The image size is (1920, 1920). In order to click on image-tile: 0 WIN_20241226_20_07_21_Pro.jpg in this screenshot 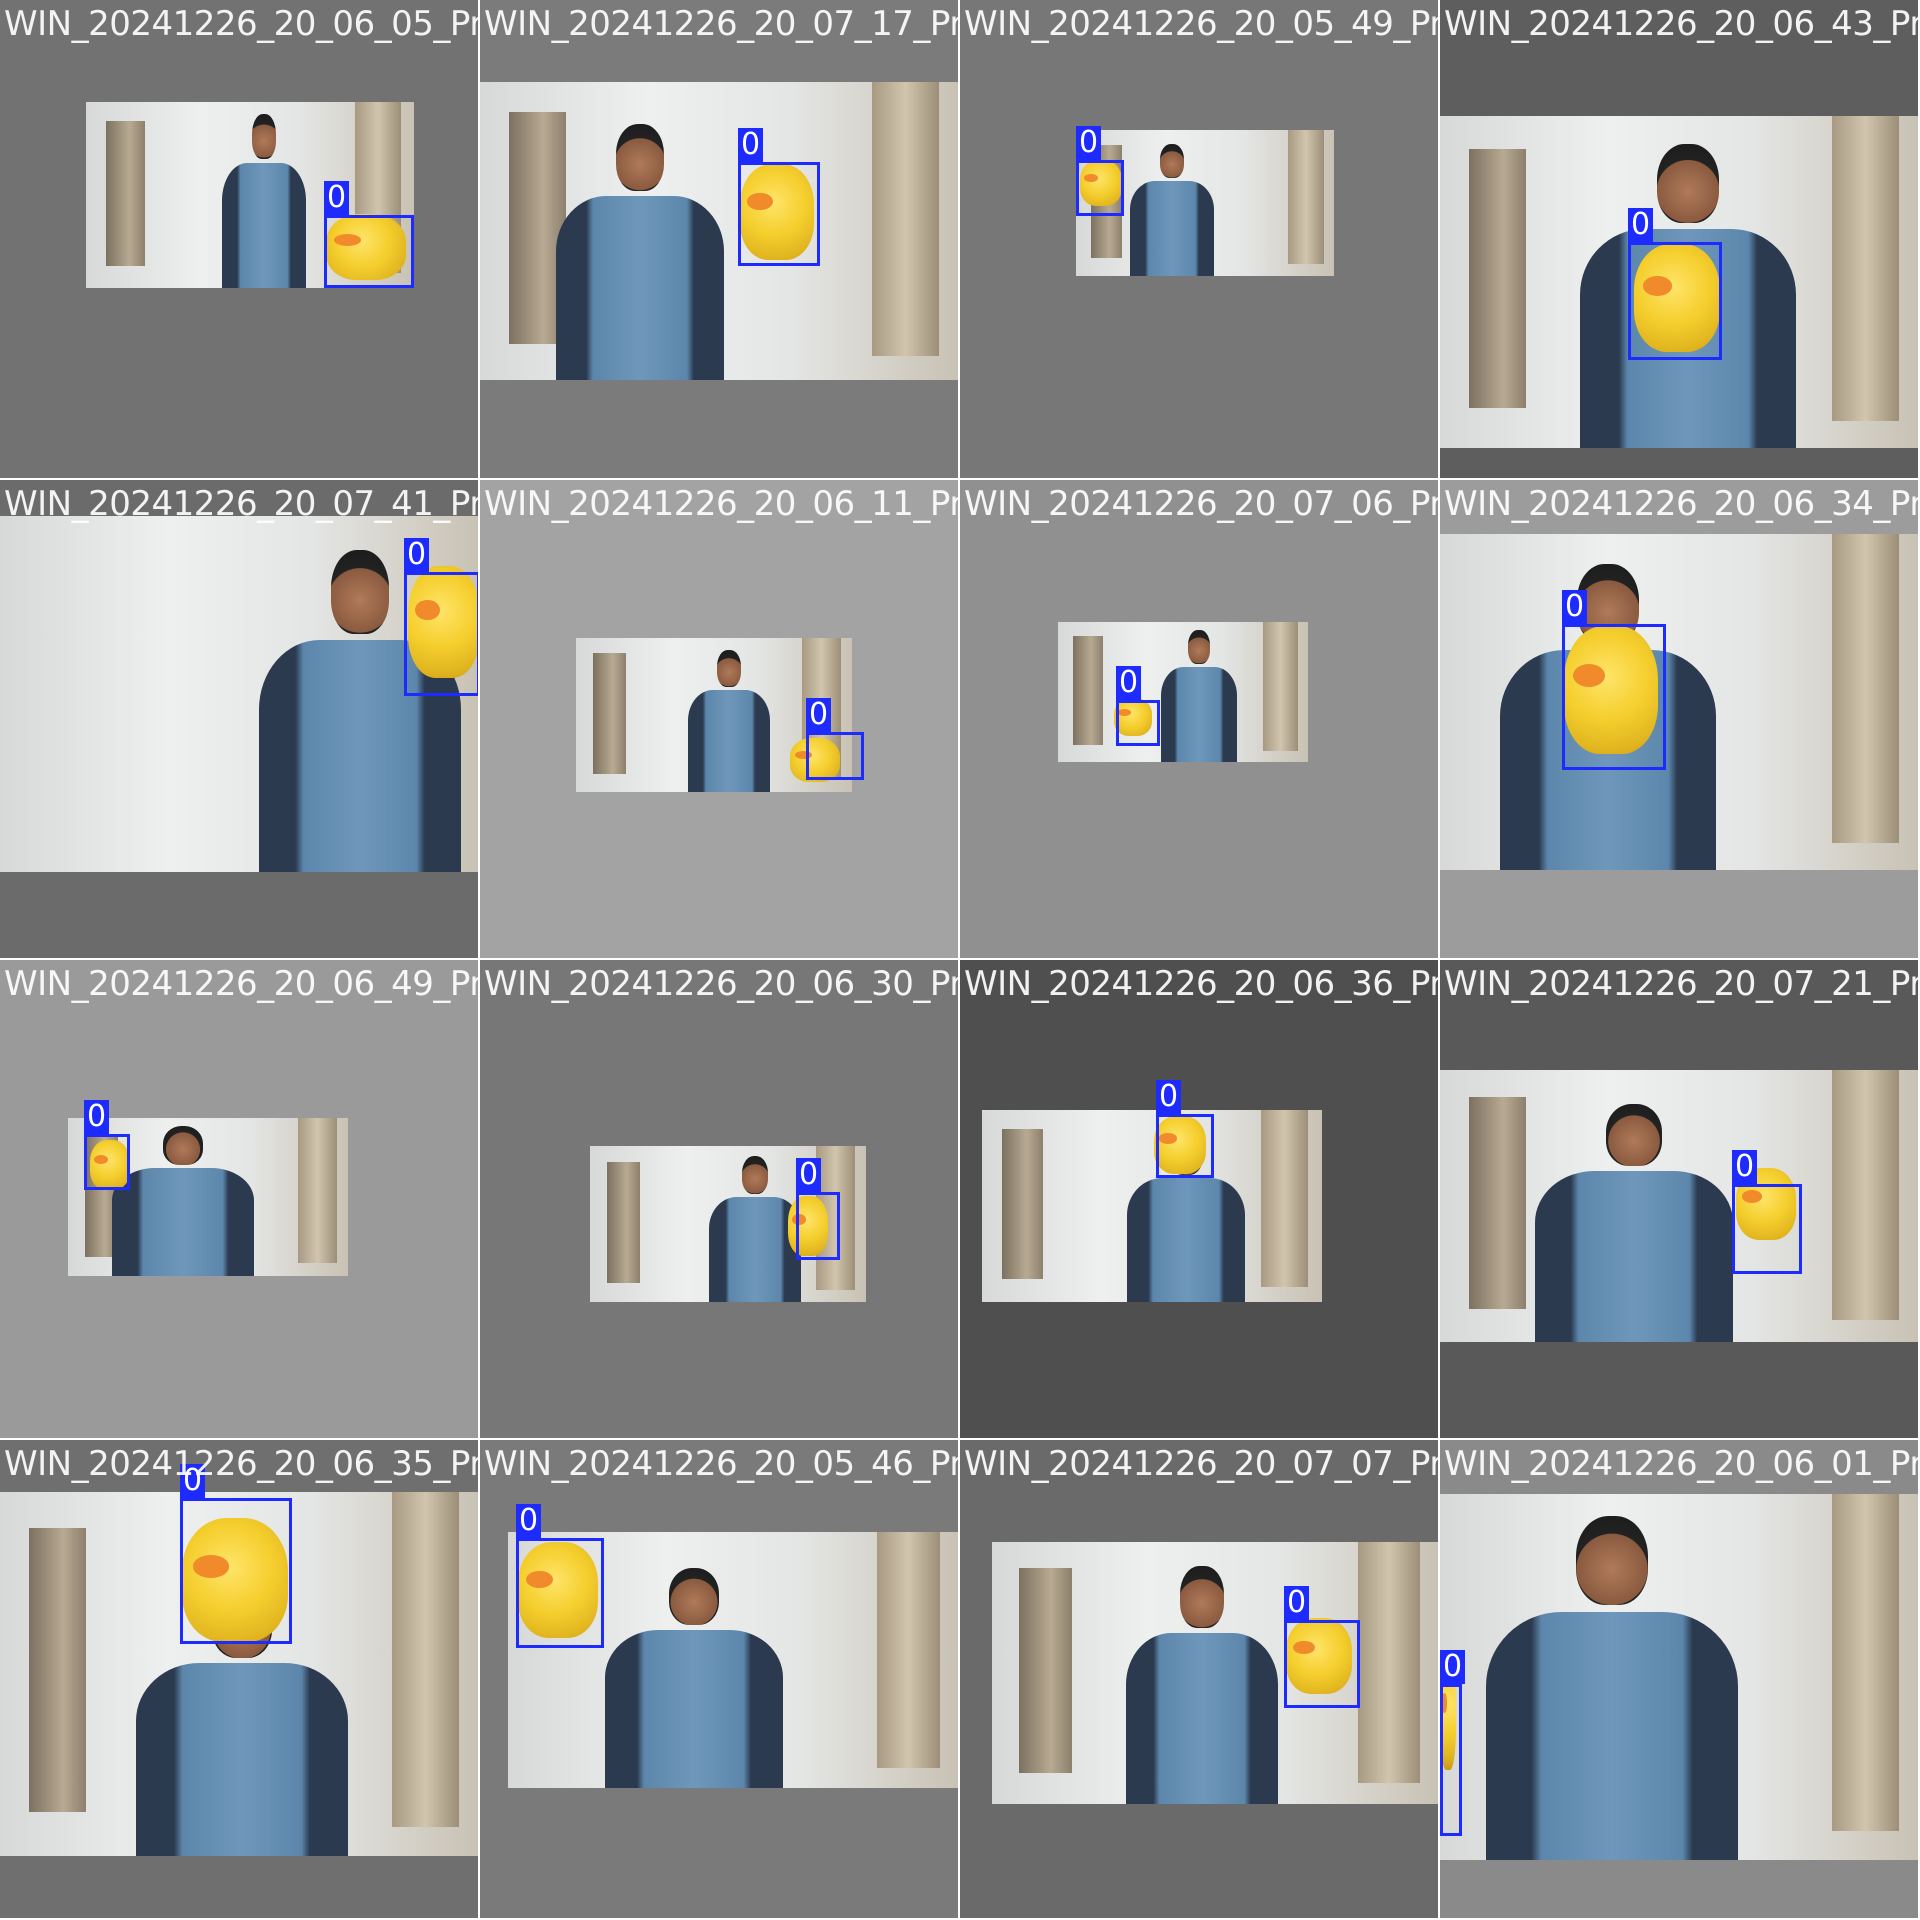, I will do `click(1680, 1200)`.